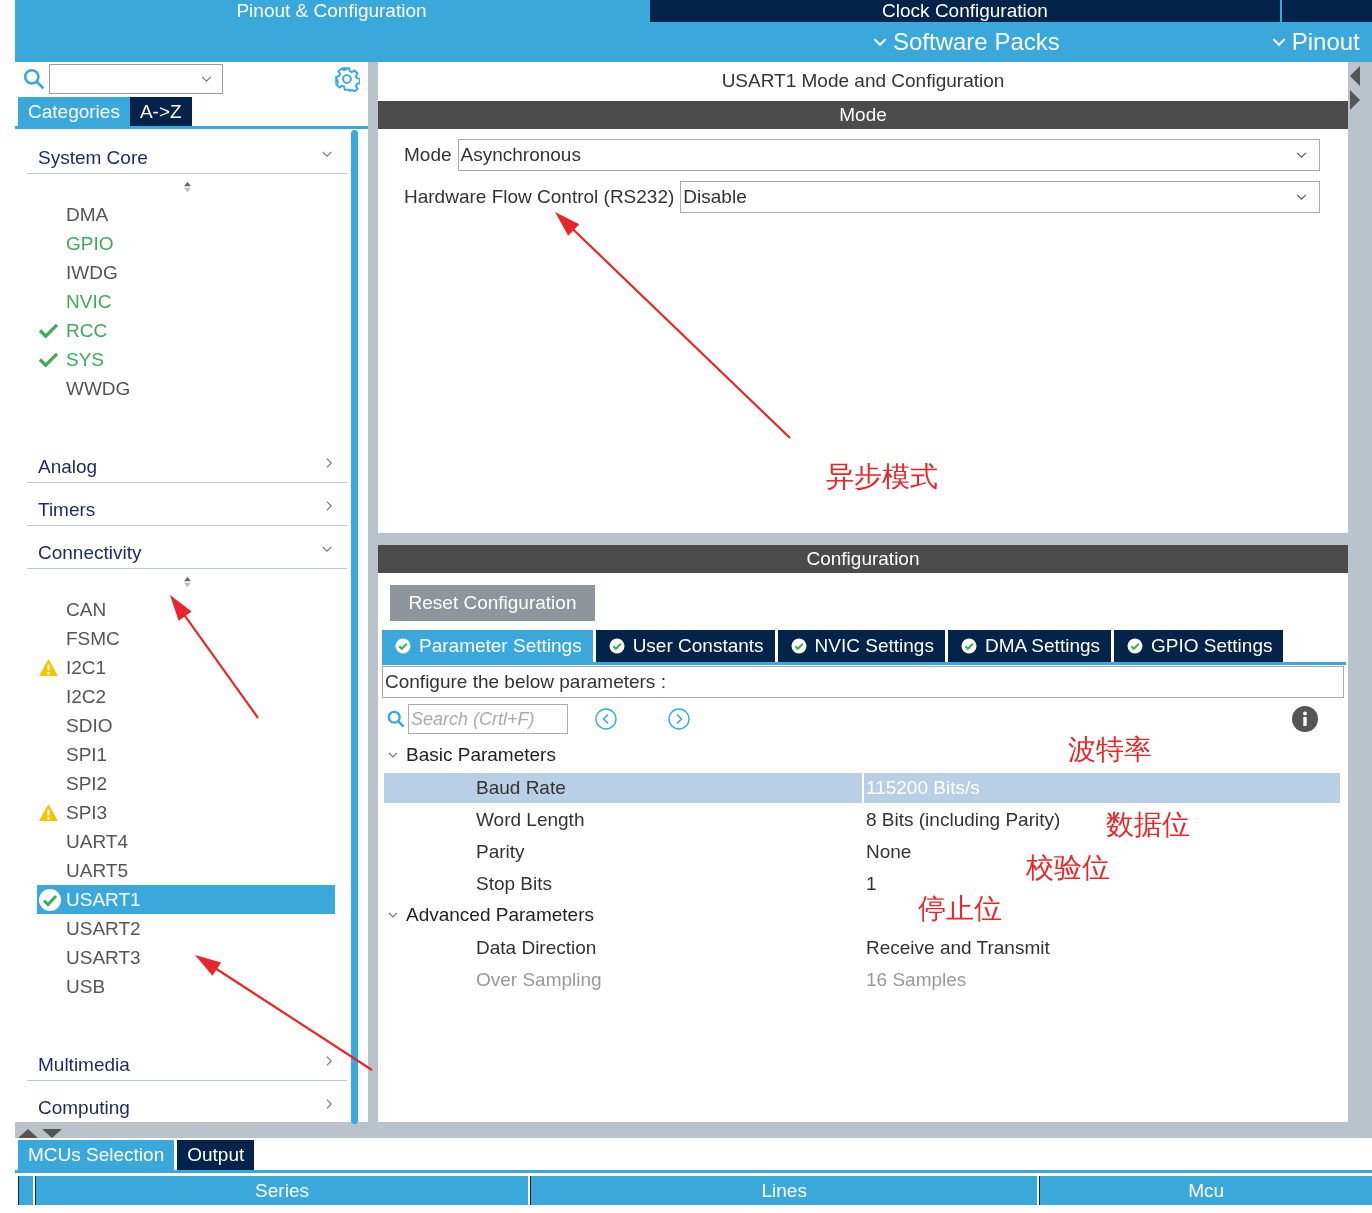  Describe the element at coordinates (685, 646) in the screenshot. I see `tab: User Constants` at that location.